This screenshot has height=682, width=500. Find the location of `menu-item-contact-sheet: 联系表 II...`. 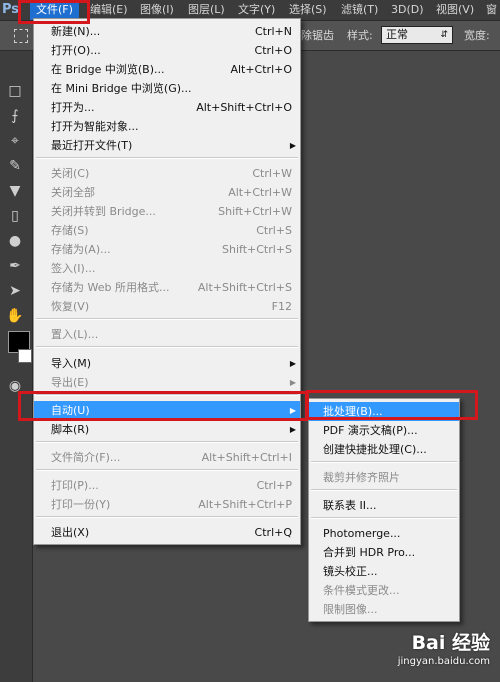

menu-item-contact-sheet: 联系表 II... is located at coordinates (384, 505).